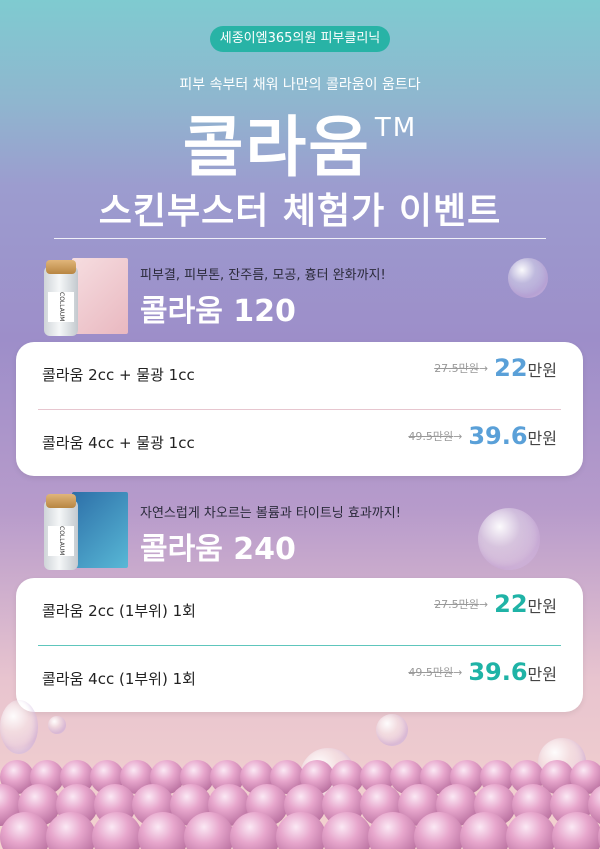 The width and height of the screenshot is (600, 849). What do you see at coordinates (299, 443) in the screenshot?
I see `price-row: 콜라움 4cc + 물광 1cc 49.5만원→ 39.6만원` at bounding box center [299, 443].